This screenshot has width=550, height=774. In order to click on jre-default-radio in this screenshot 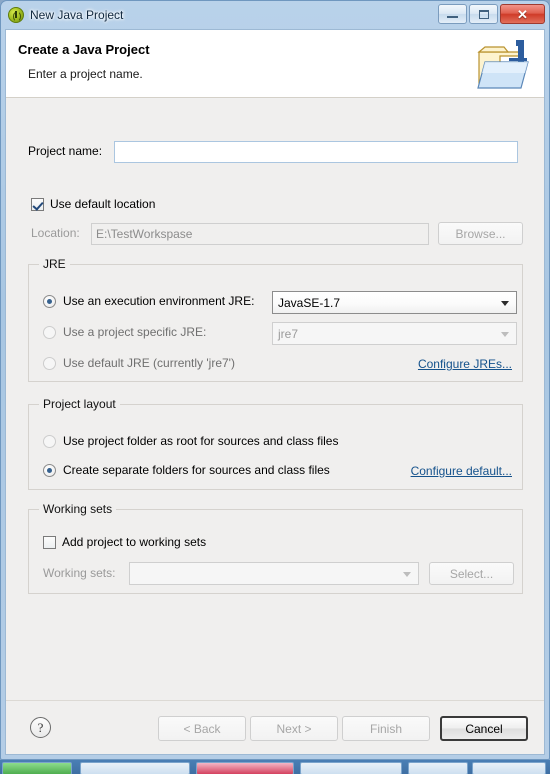, I will do `click(49, 363)`.